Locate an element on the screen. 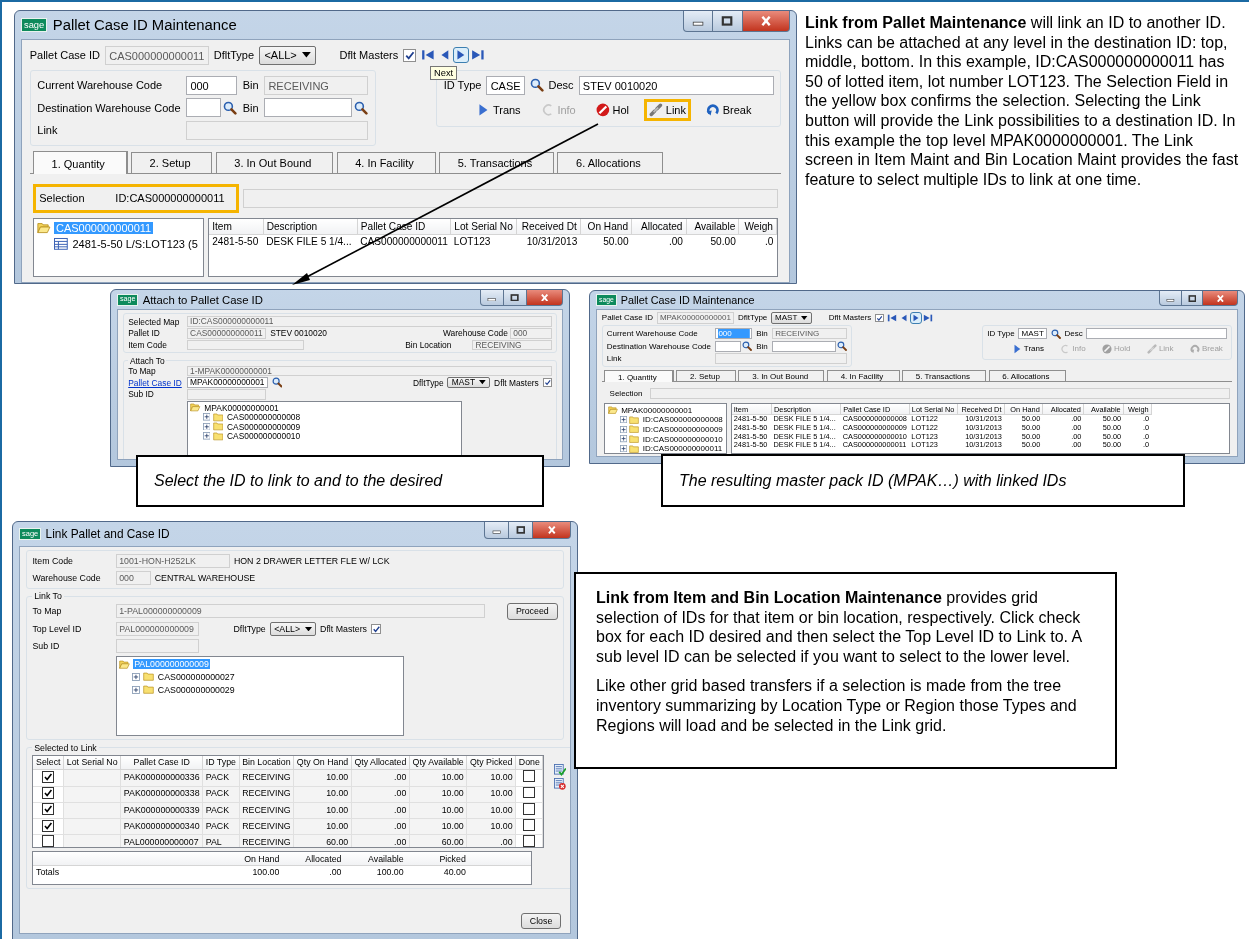  tree-item: CAS000000000027 is located at coordinates (196, 677).